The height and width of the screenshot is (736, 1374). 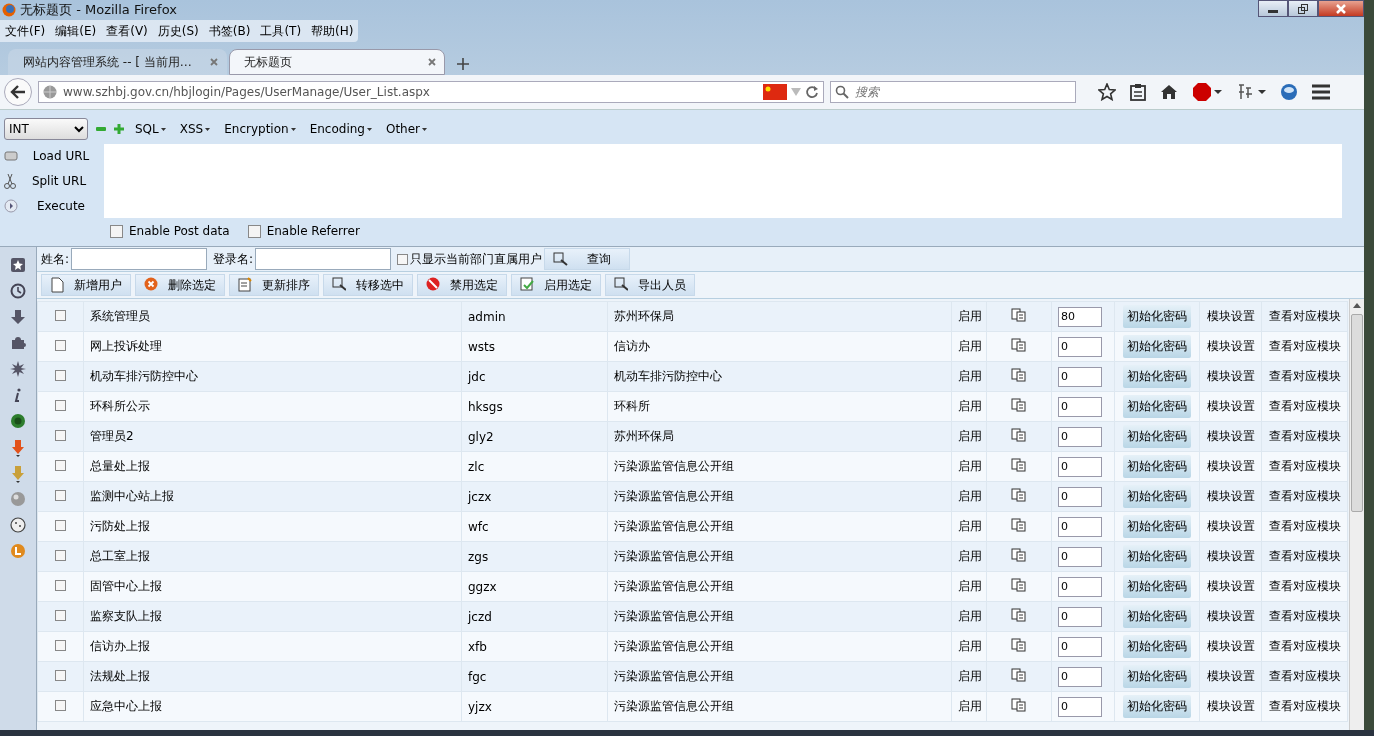 I want to click on table-cell: 总工室上报, so click(x=272, y=556).